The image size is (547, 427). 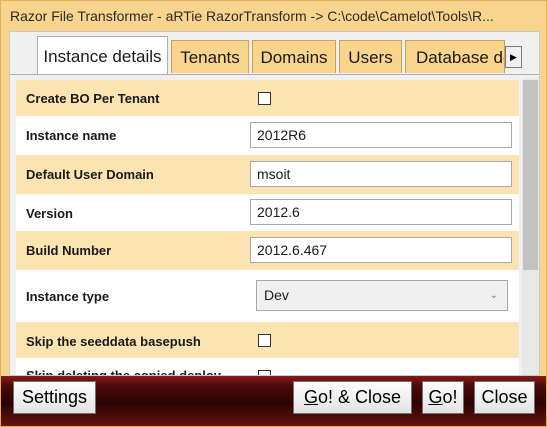 I want to click on vertical-scrollbar, so click(x=530, y=226).